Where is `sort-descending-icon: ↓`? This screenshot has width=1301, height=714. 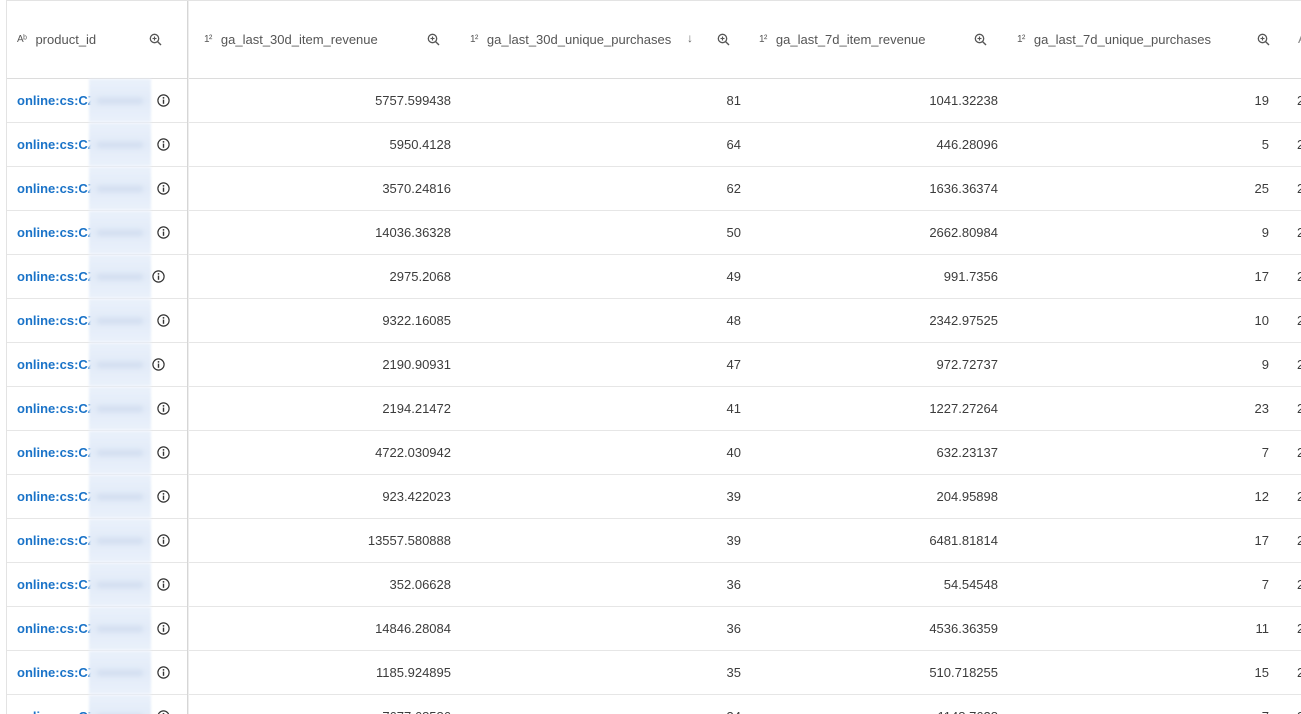
sort-descending-icon: ↓ is located at coordinates (690, 38).